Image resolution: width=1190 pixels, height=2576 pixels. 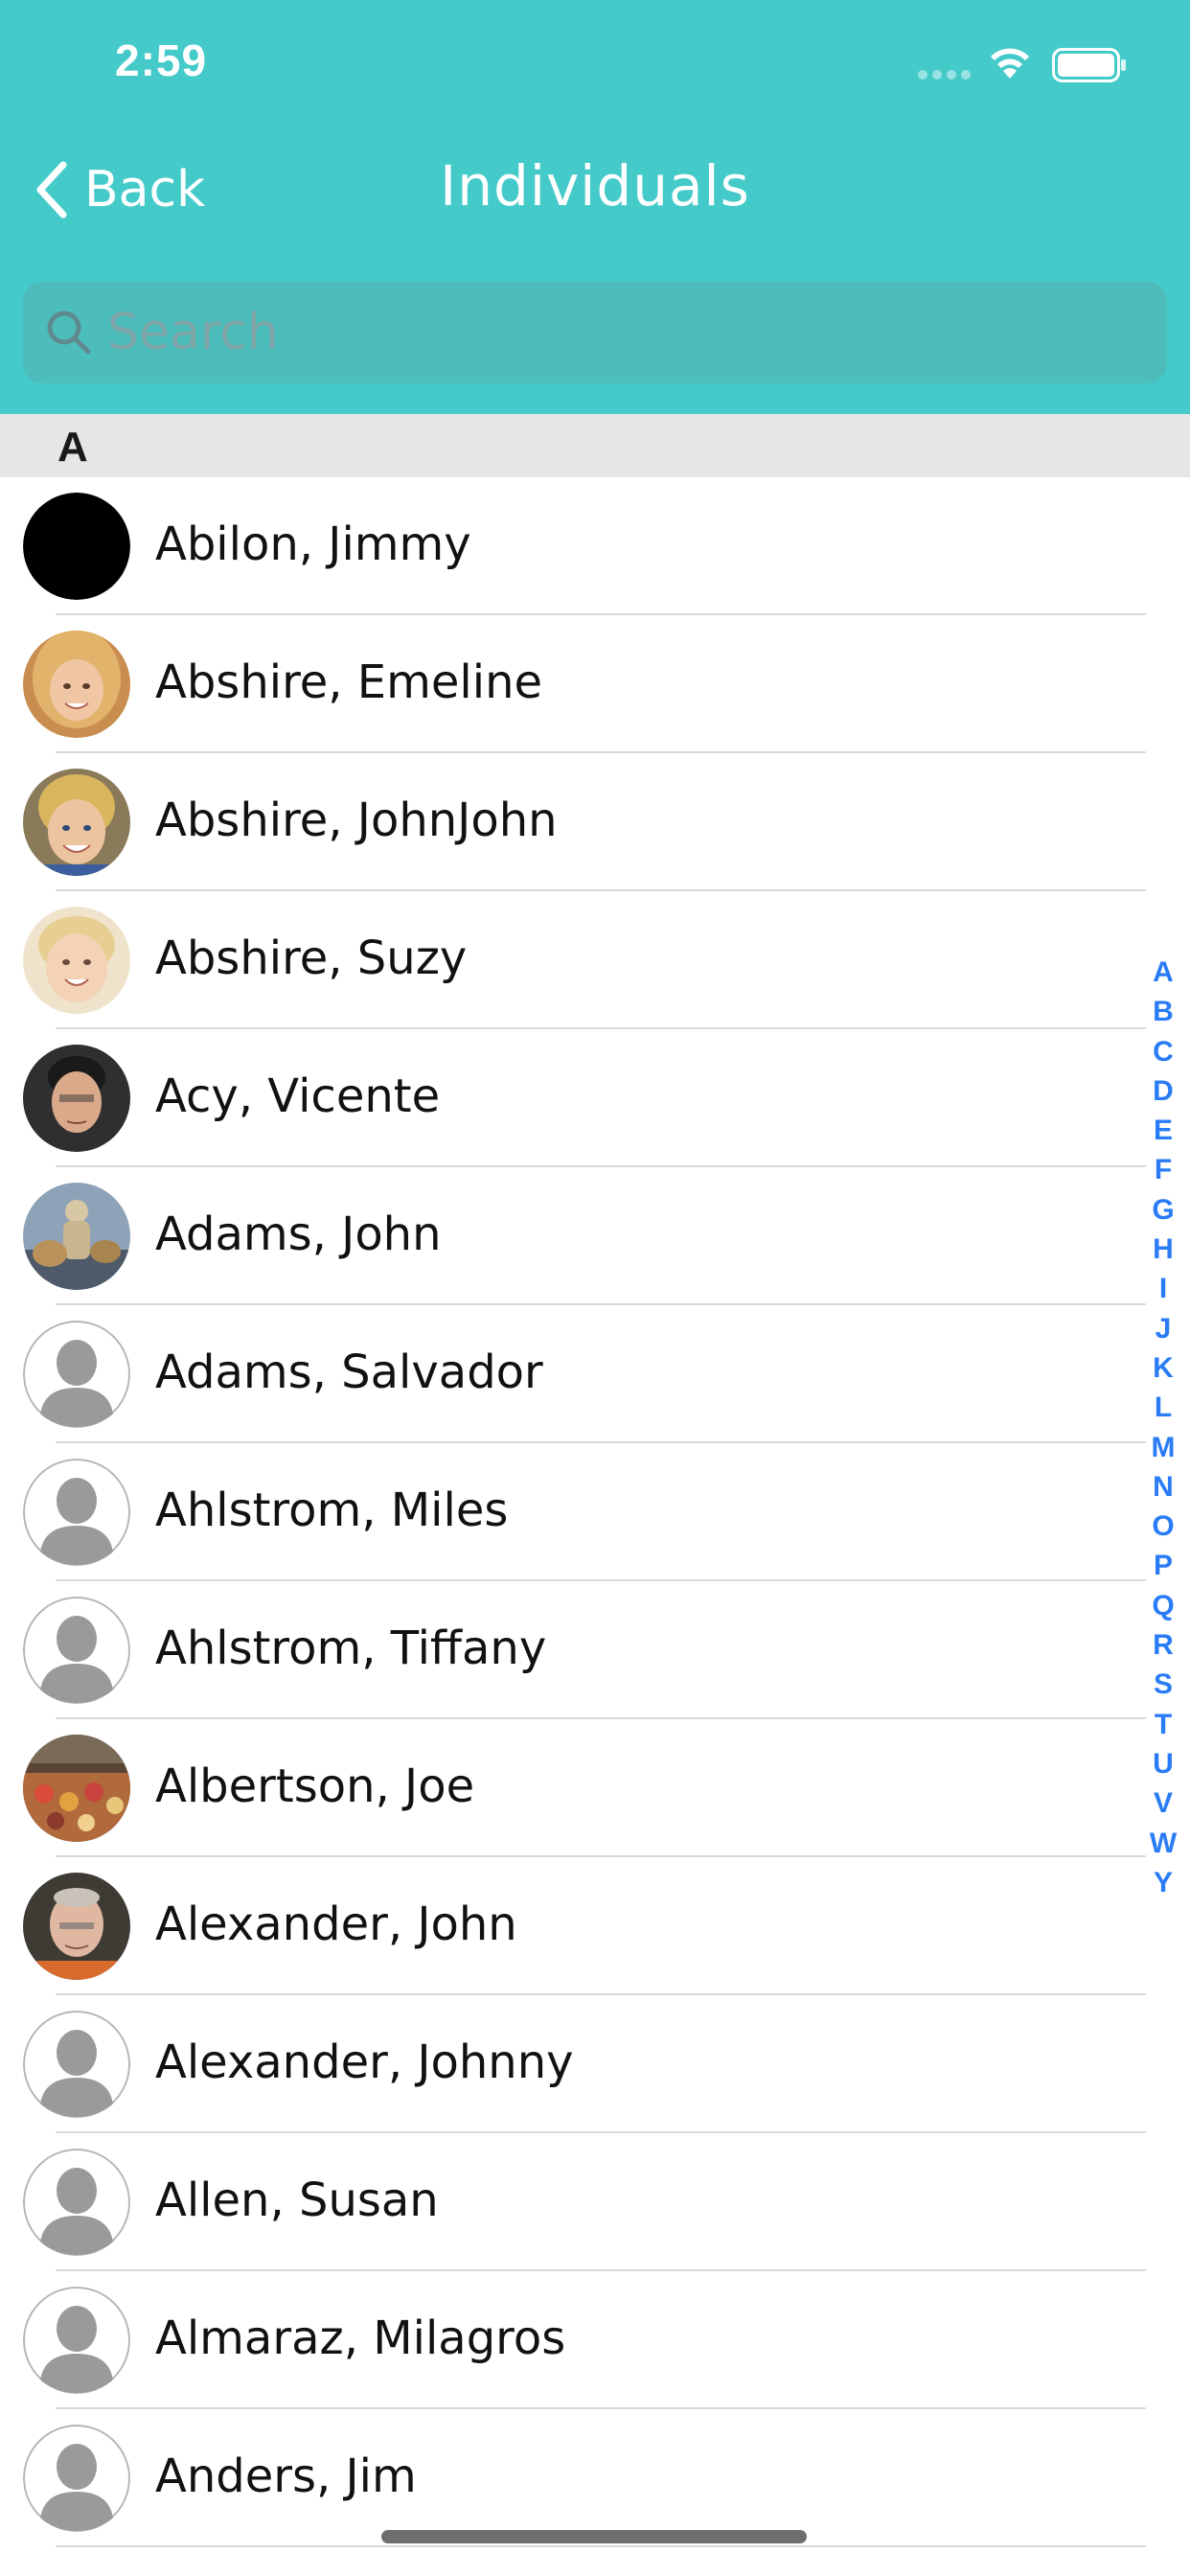 What do you see at coordinates (1163, 1486) in the screenshot?
I see `index-letter-n: N` at bounding box center [1163, 1486].